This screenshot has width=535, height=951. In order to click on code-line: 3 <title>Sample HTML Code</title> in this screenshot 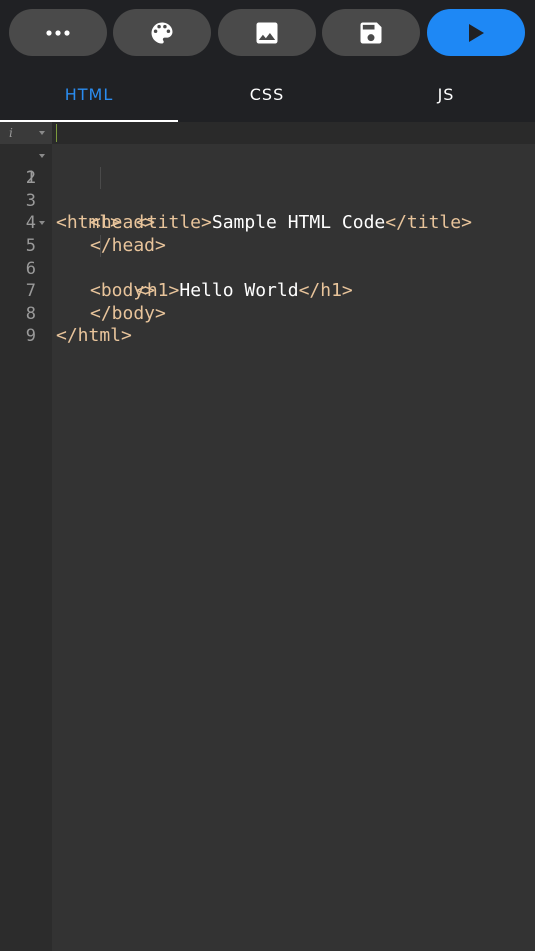, I will do `click(267, 200)`.